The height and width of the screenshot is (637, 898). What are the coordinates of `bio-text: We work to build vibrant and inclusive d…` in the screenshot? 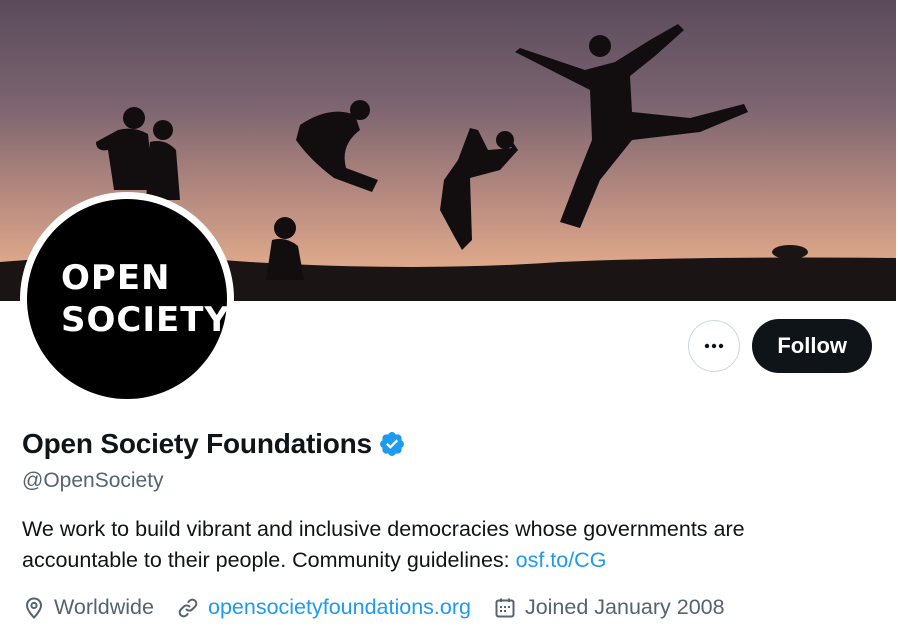 It's located at (383, 544).